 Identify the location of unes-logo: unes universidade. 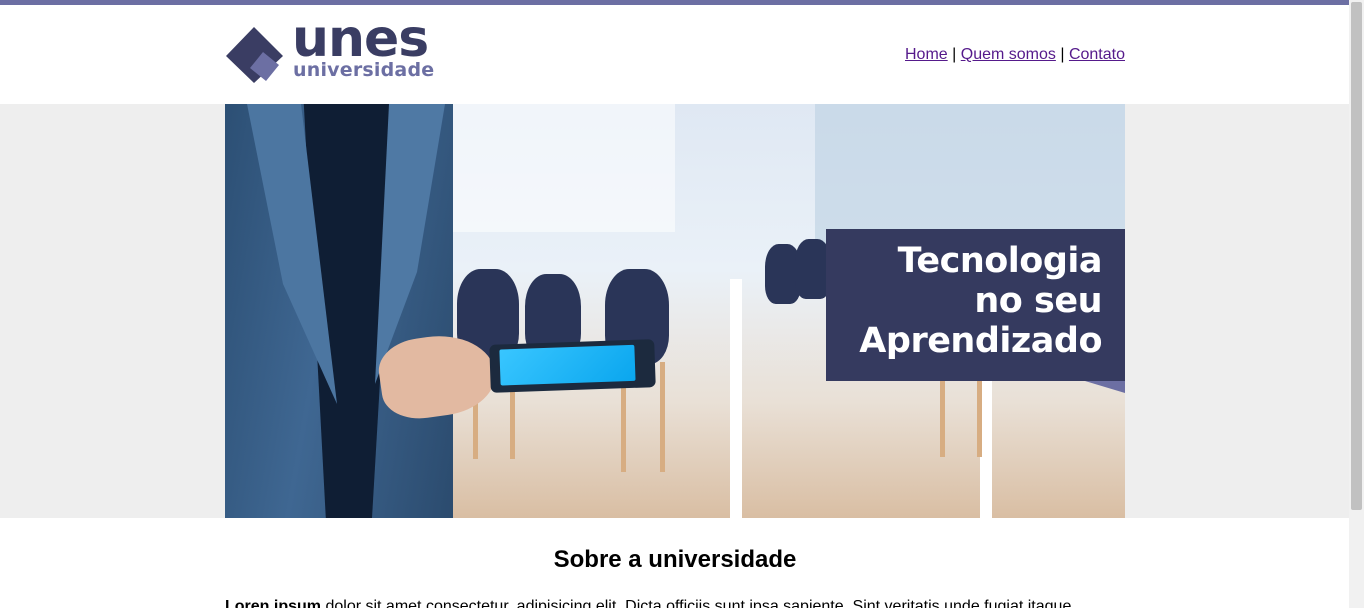
(332, 49).